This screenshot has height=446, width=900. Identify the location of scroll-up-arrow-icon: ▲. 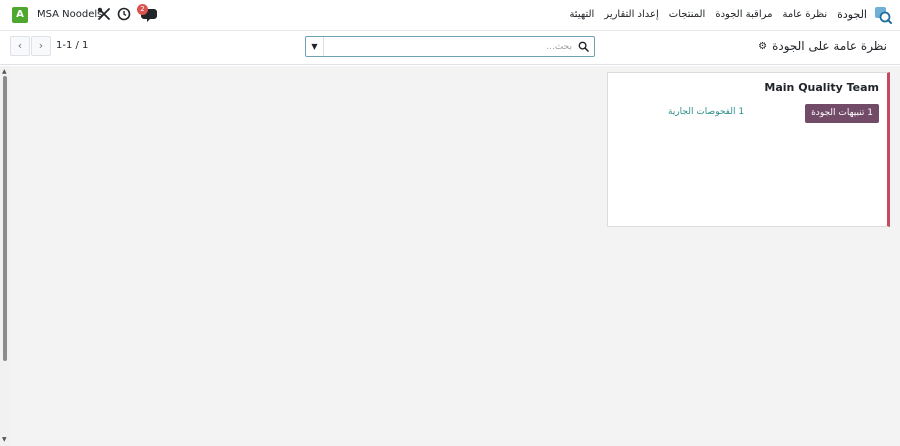
(4, 71).